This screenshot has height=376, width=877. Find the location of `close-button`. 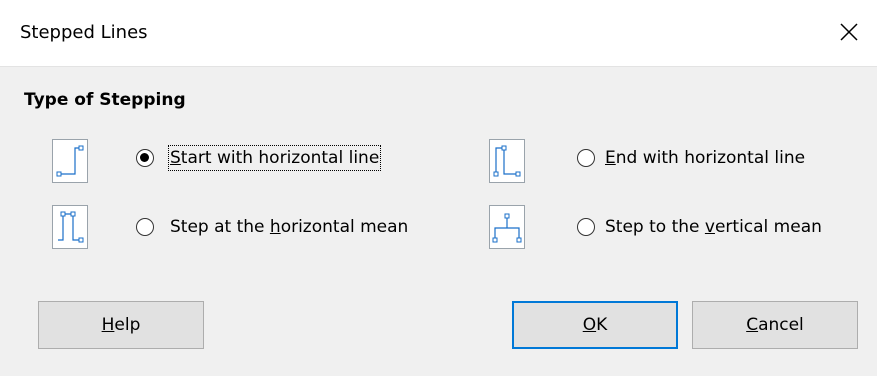

close-button is located at coordinates (849, 32).